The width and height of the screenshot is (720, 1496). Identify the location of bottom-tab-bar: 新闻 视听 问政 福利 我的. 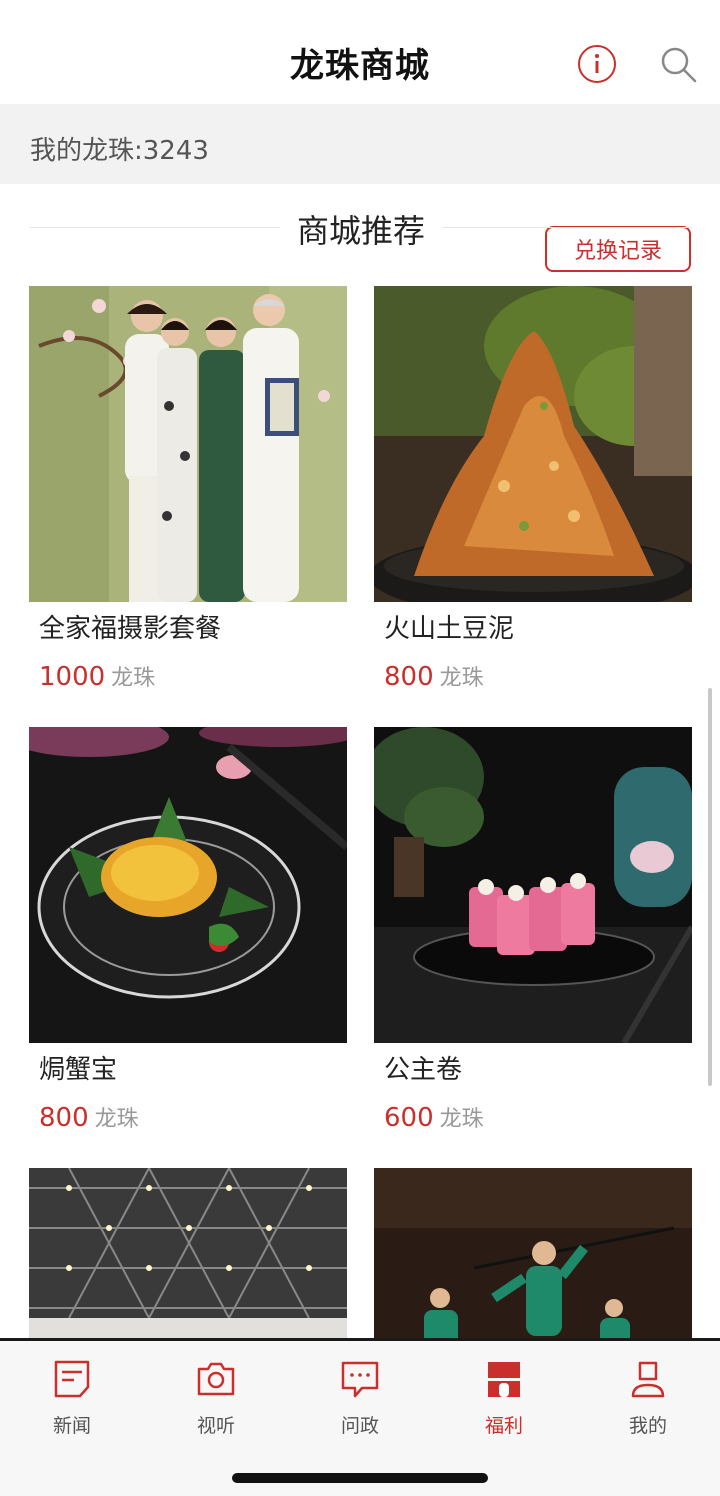
(360, 1417).